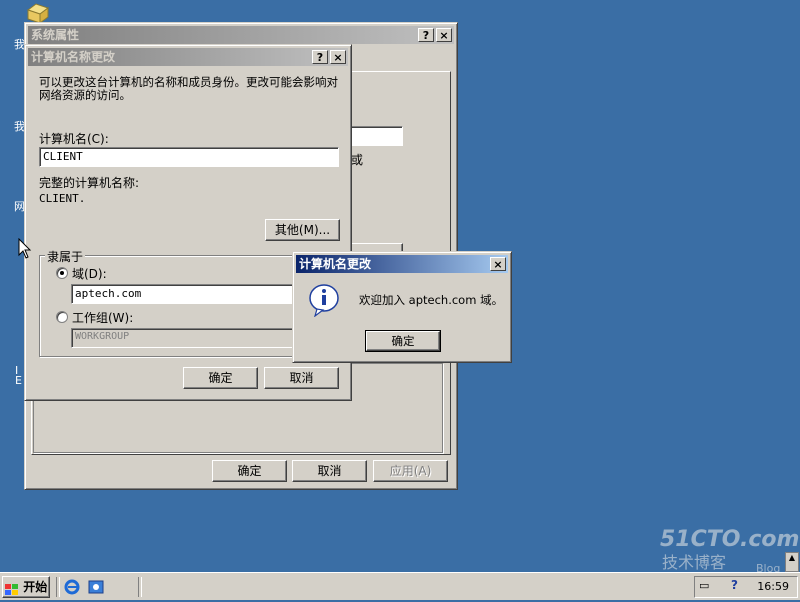 This screenshot has height=602, width=800. What do you see at coordinates (96, 588) in the screenshot?
I see `outlook-express-icon` at bounding box center [96, 588].